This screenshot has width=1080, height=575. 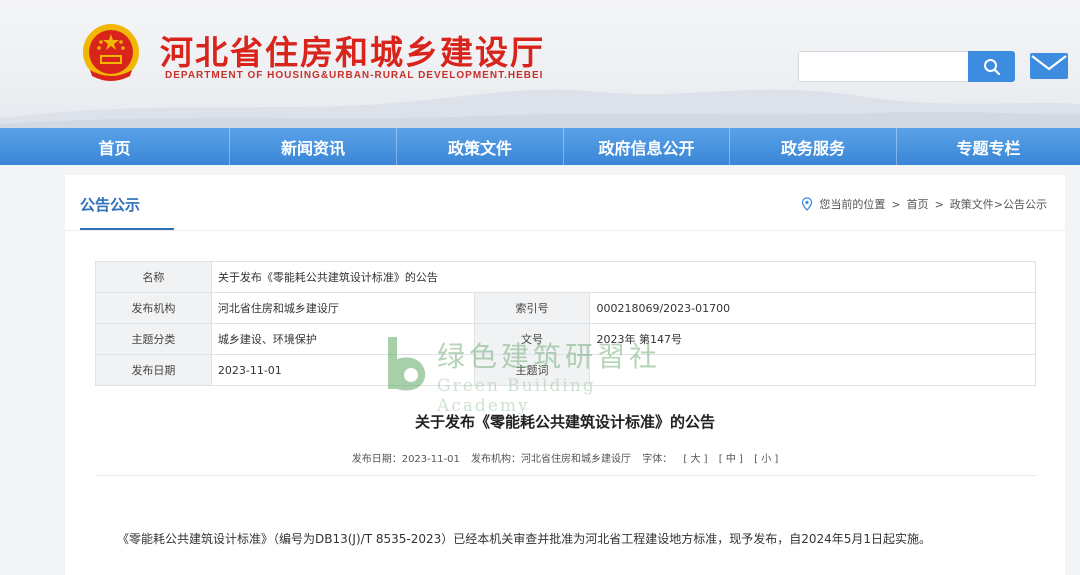 What do you see at coordinates (153, 308) in the screenshot?
I see `meta-label-org: 发布机构` at bounding box center [153, 308].